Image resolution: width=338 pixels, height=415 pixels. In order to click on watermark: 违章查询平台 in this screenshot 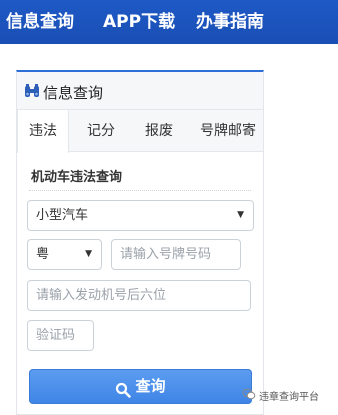, I will do `click(290, 396)`.